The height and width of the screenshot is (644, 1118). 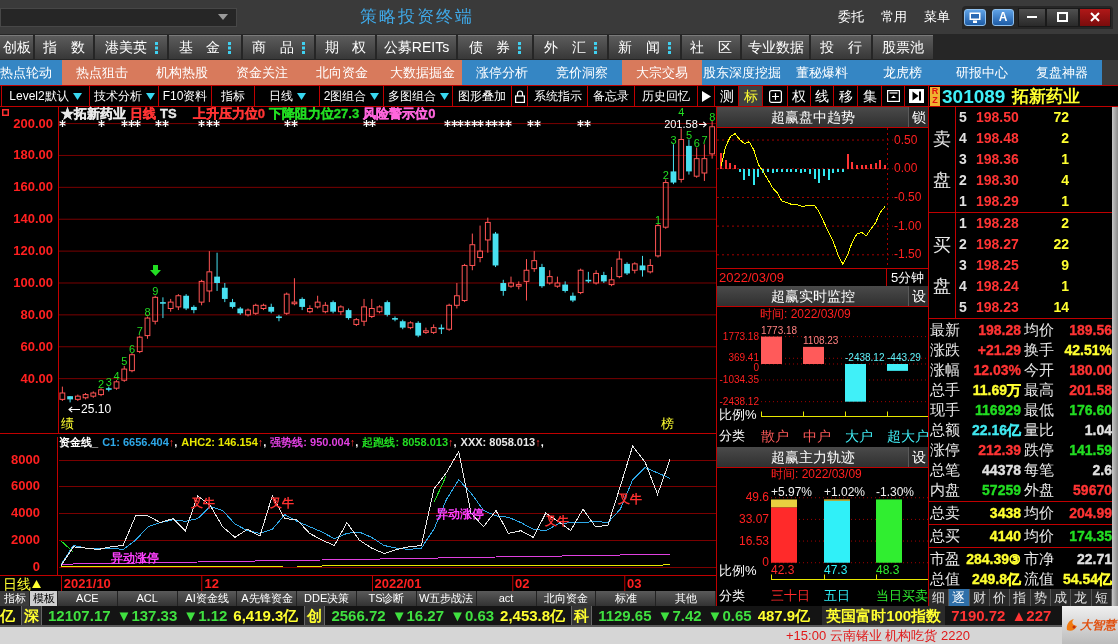 I want to click on quote-label: 跌停, so click(x=1039, y=450).